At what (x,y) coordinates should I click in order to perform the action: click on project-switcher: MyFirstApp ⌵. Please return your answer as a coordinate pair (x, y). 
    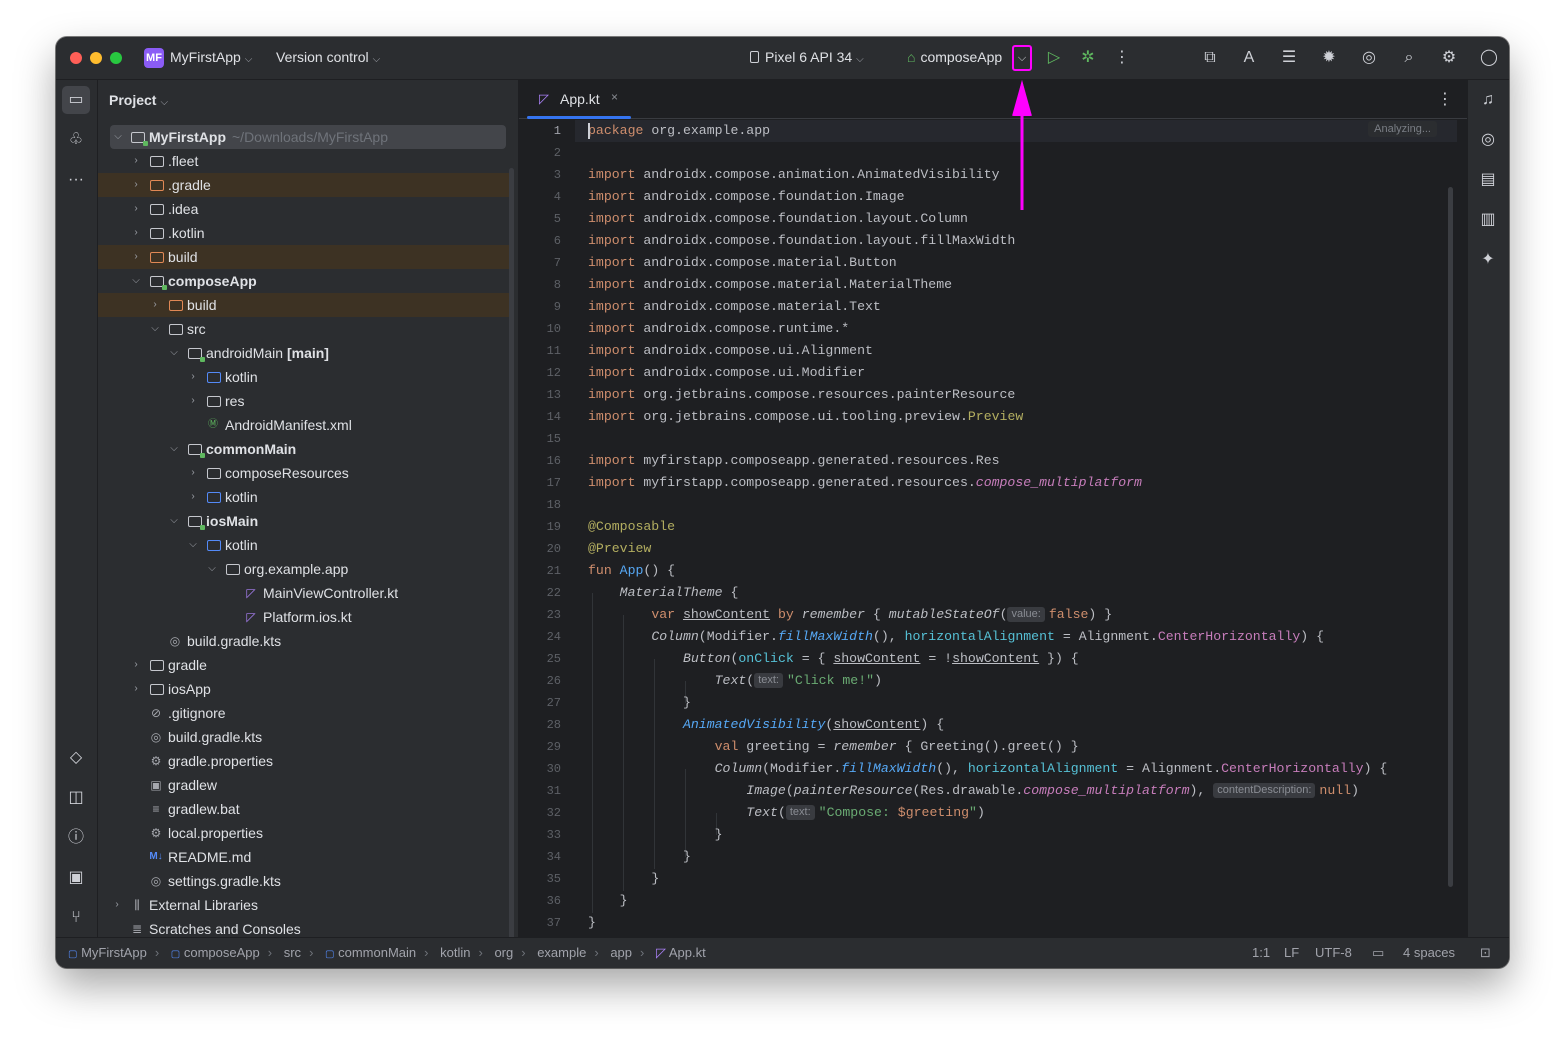
    Looking at the image, I should click on (211, 57).